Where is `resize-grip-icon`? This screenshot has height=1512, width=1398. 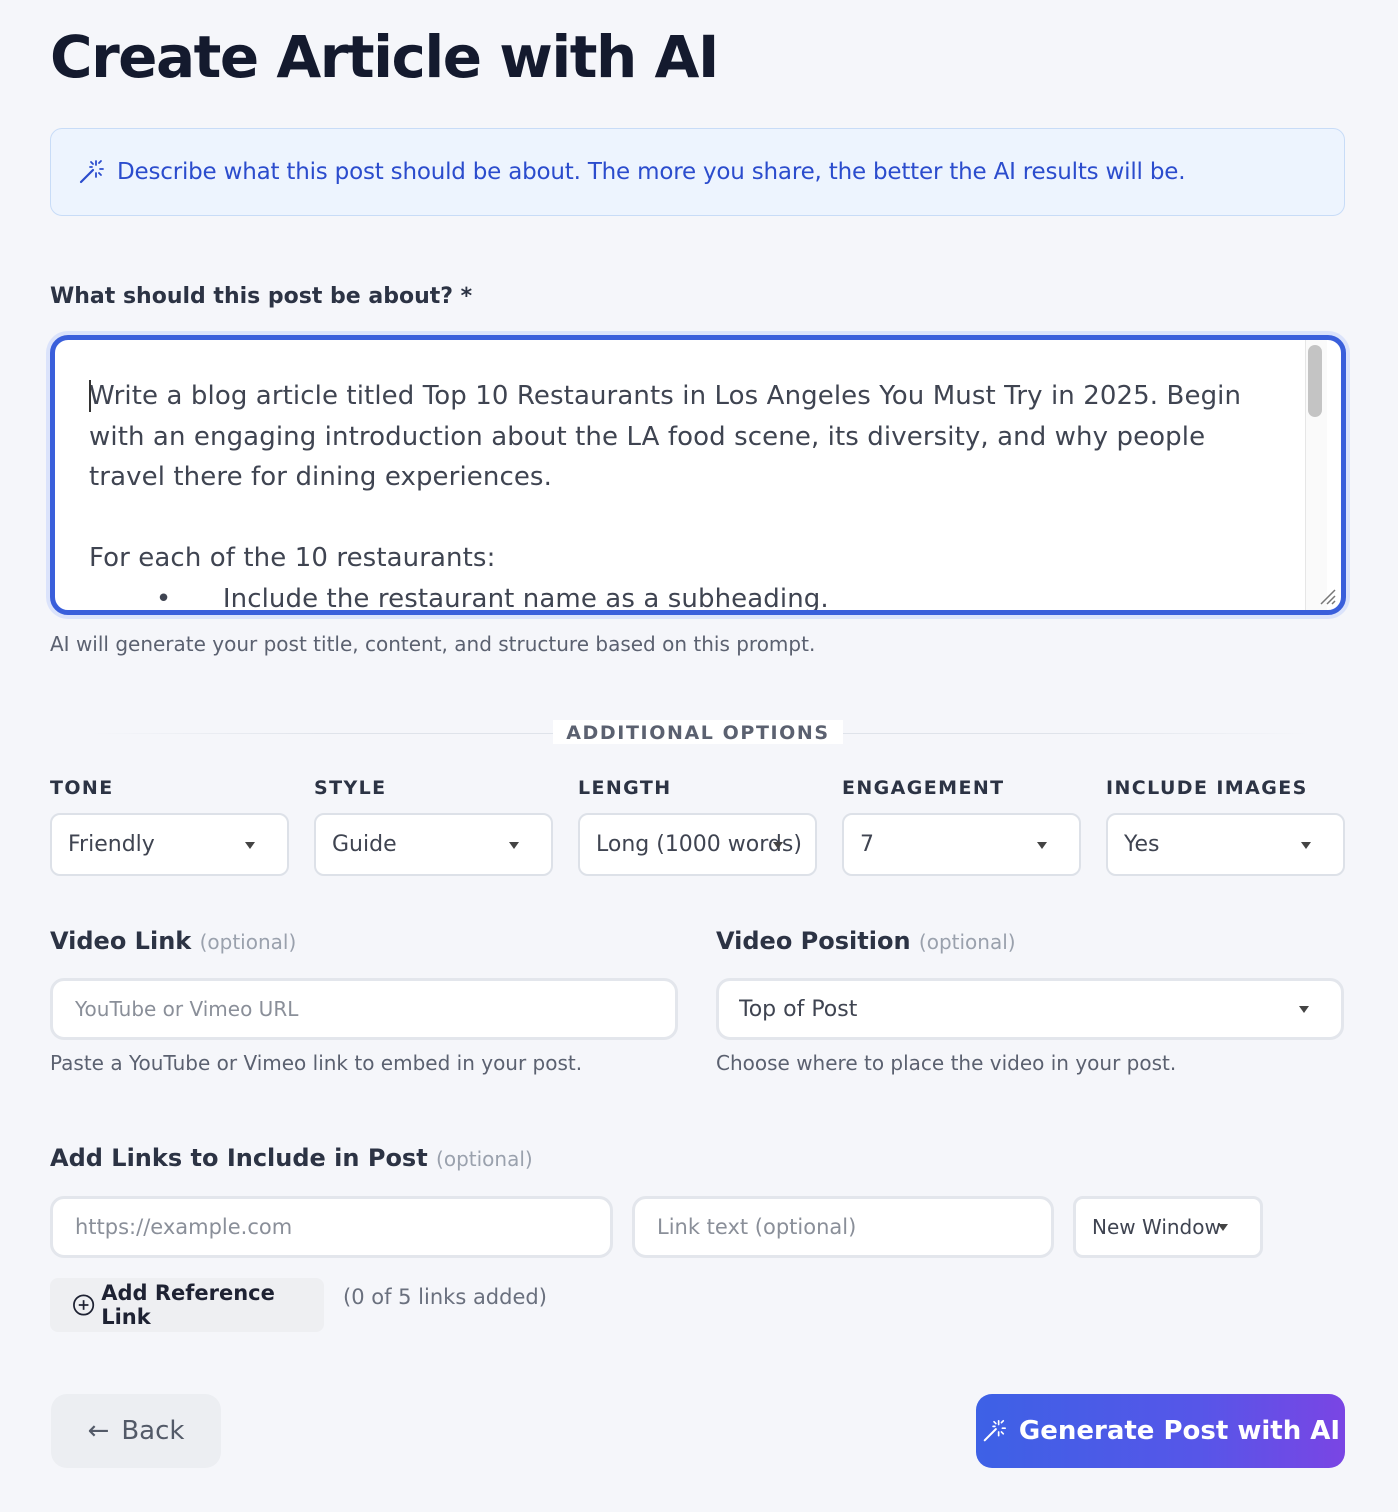 resize-grip-icon is located at coordinates (1326, 595).